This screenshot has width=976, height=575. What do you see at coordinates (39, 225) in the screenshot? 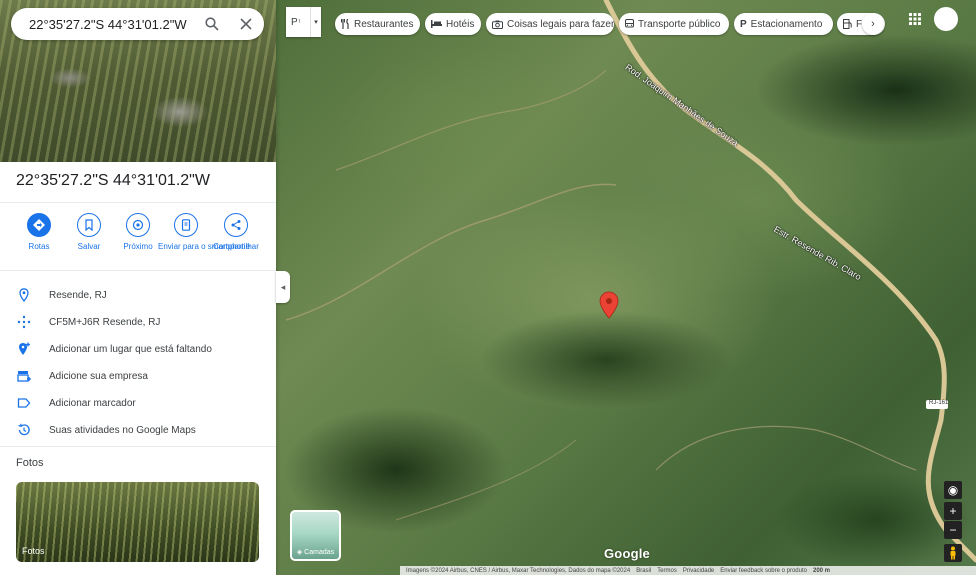
I see `directions-icon` at bounding box center [39, 225].